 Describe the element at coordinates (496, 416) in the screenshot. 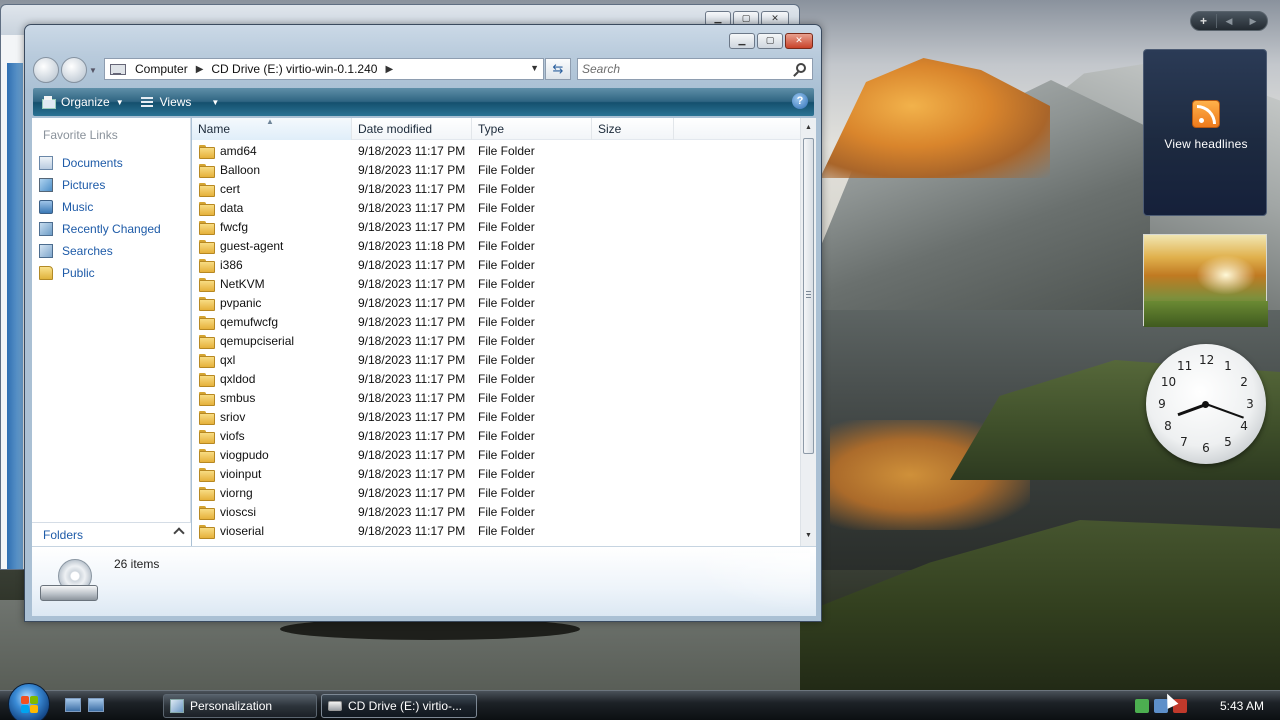

I see `file-row: sriov 9/18/2023 11:17 PM File Folder` at that location.